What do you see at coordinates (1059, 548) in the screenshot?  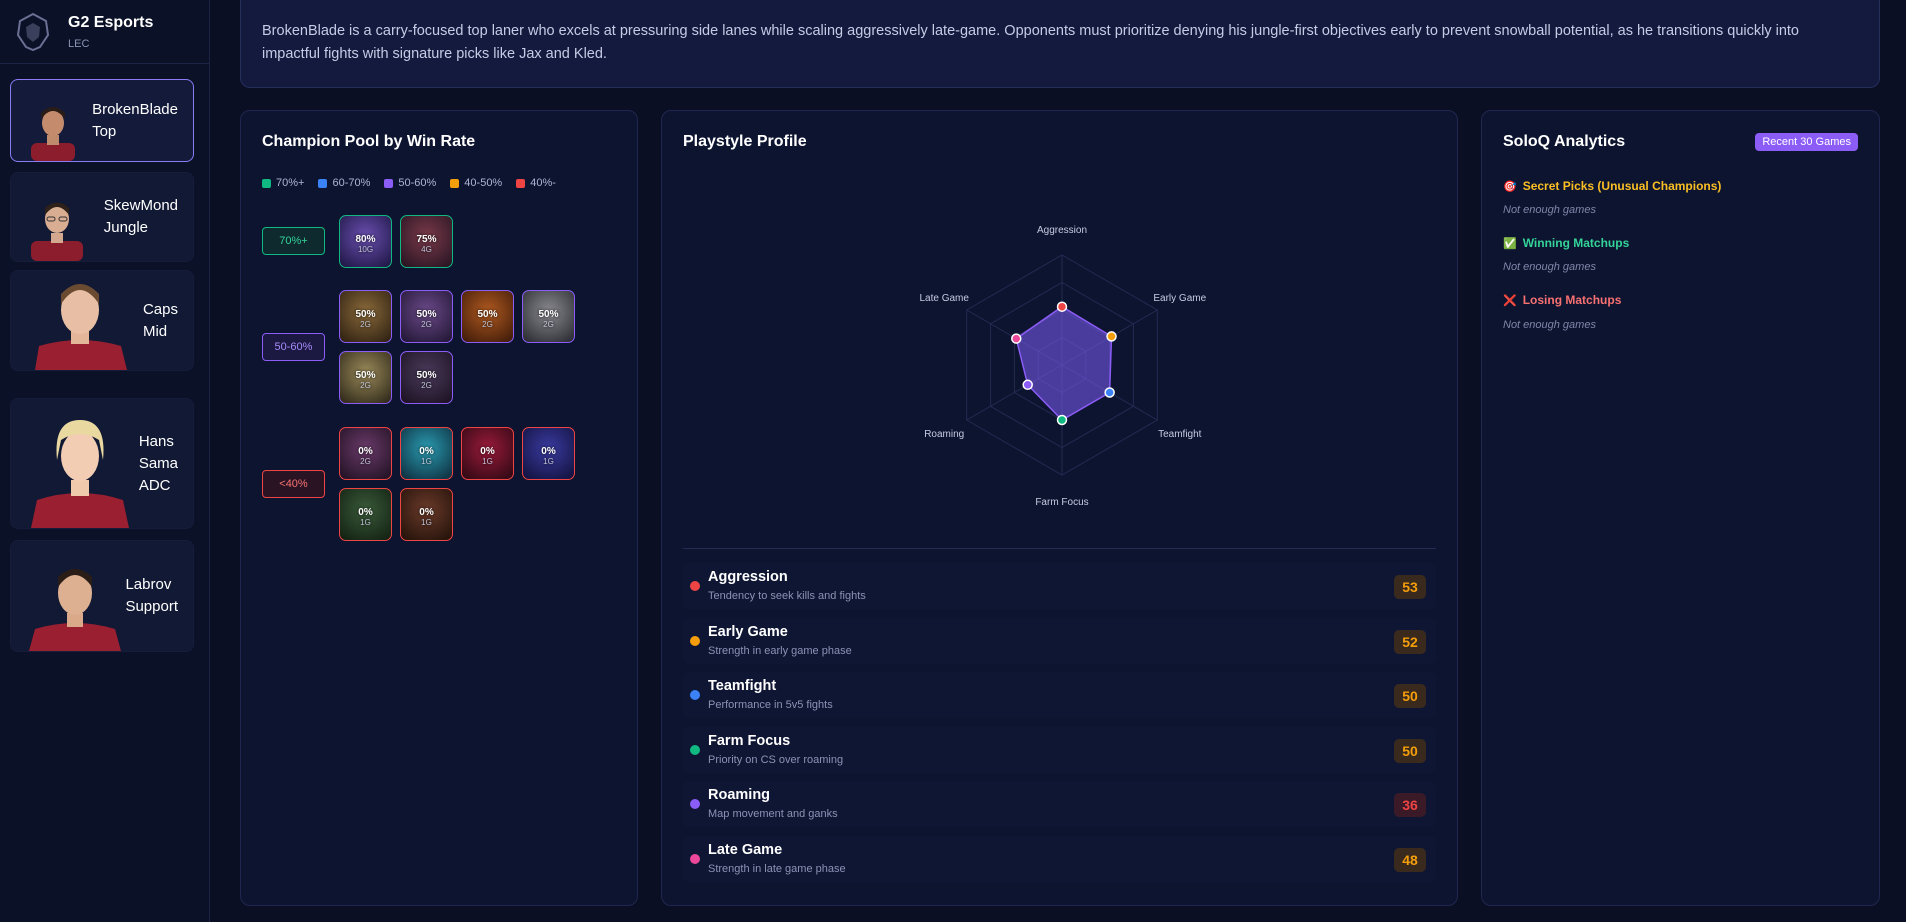 I see `divider` at bounding box center [1059, 548].